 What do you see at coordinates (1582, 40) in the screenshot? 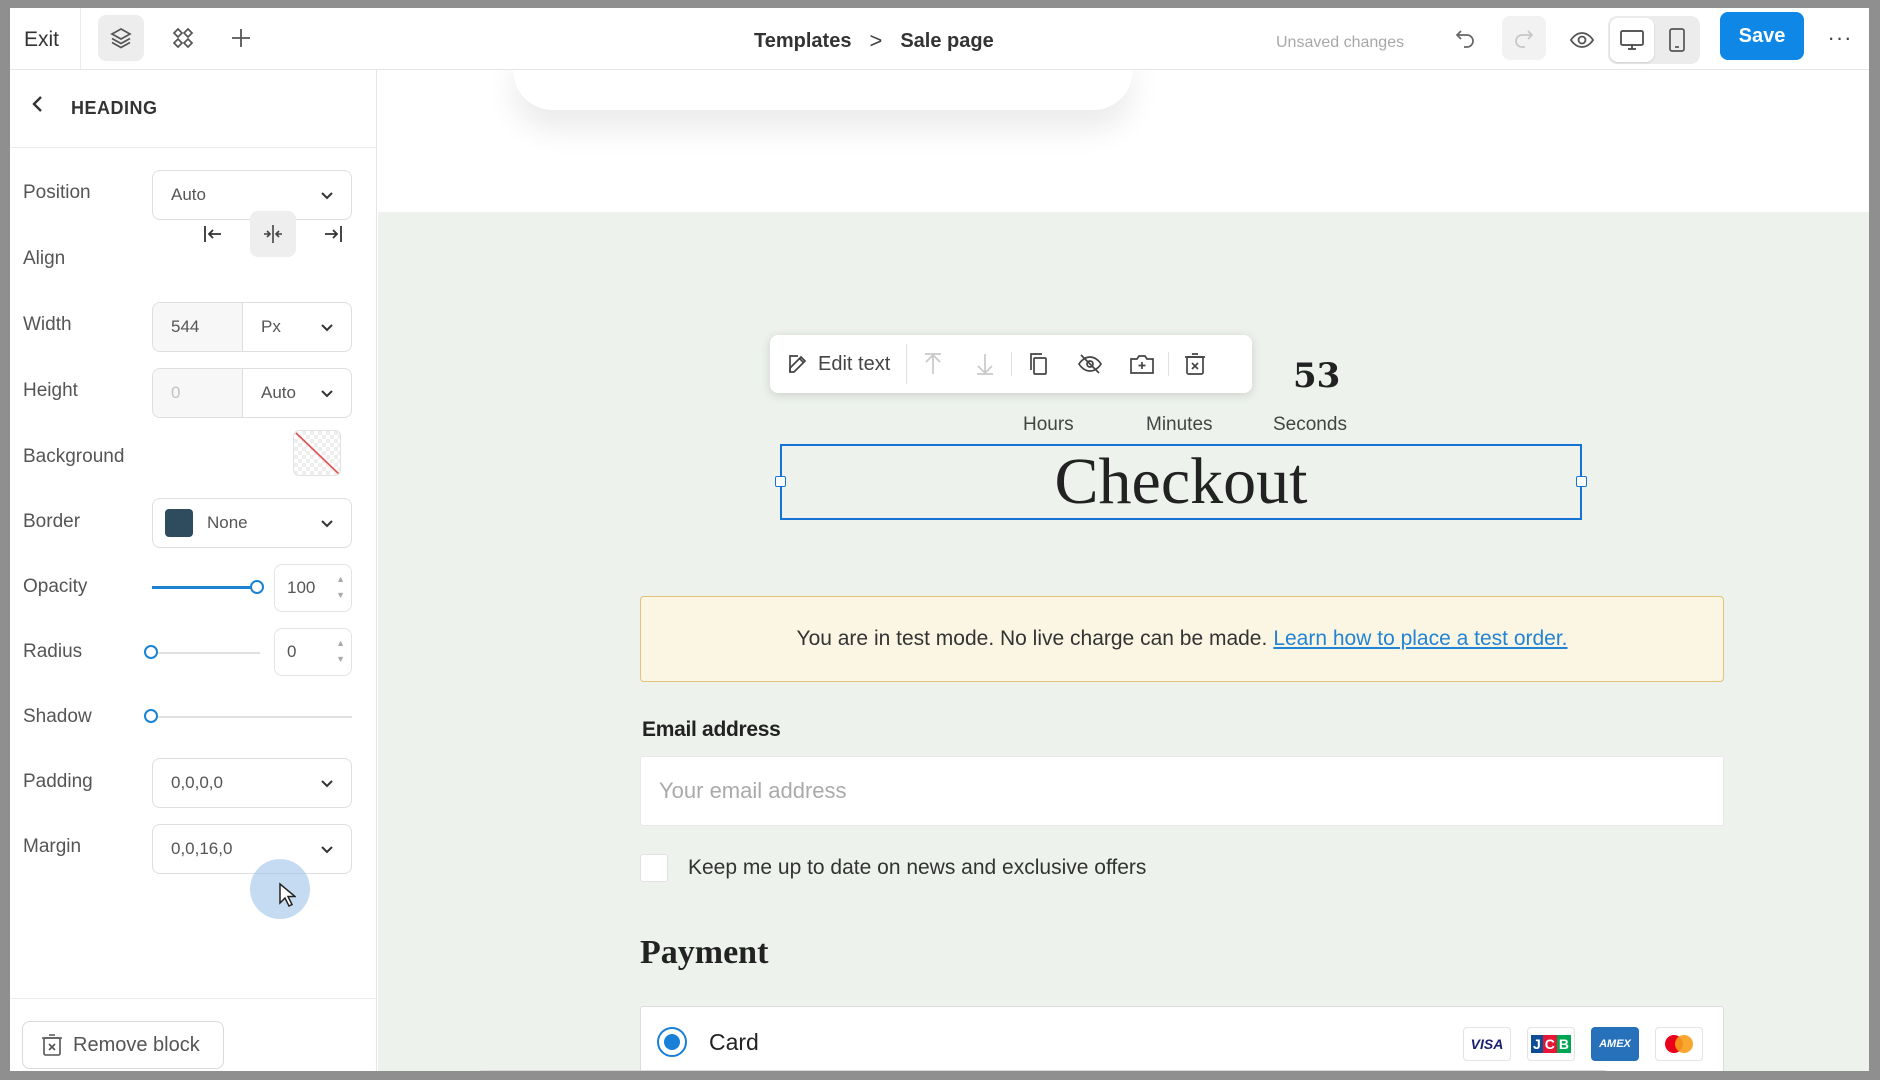
I see `preview-button` at bounding box center [1582, 40].